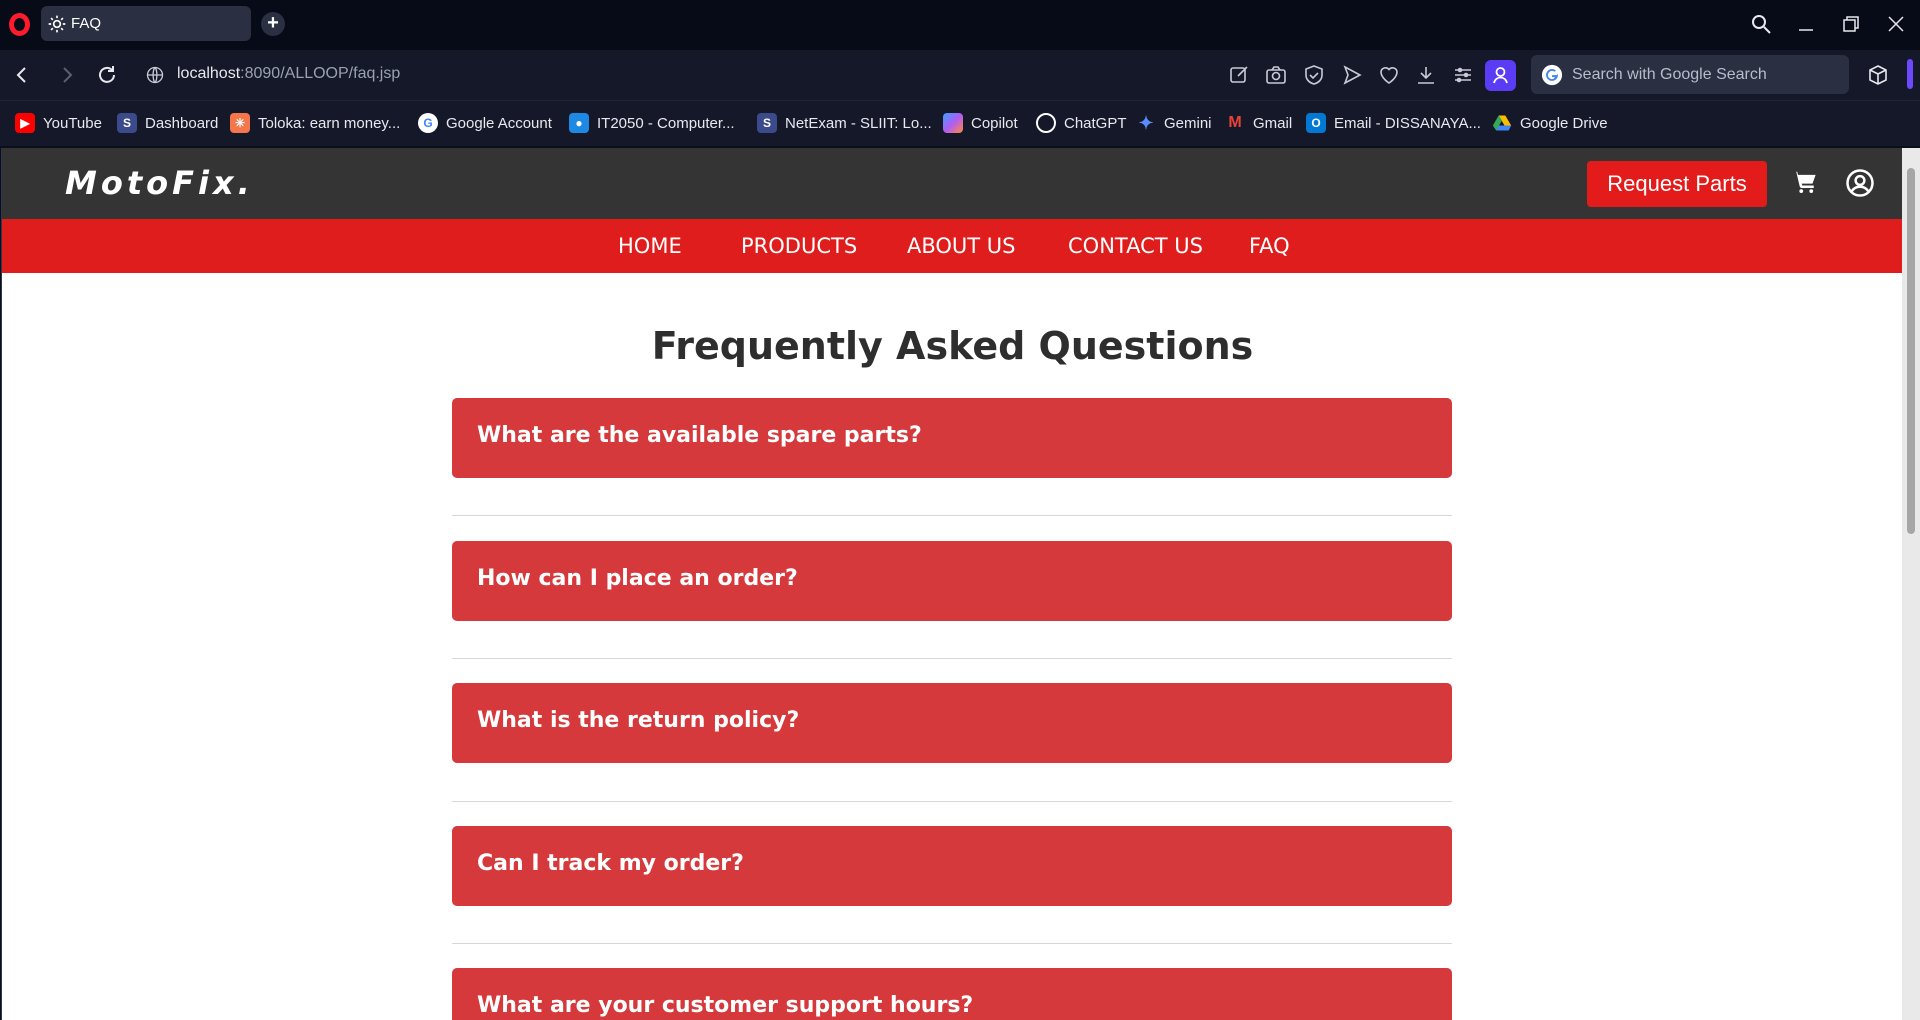  I want to click on profile-button, so click(1500, 75).